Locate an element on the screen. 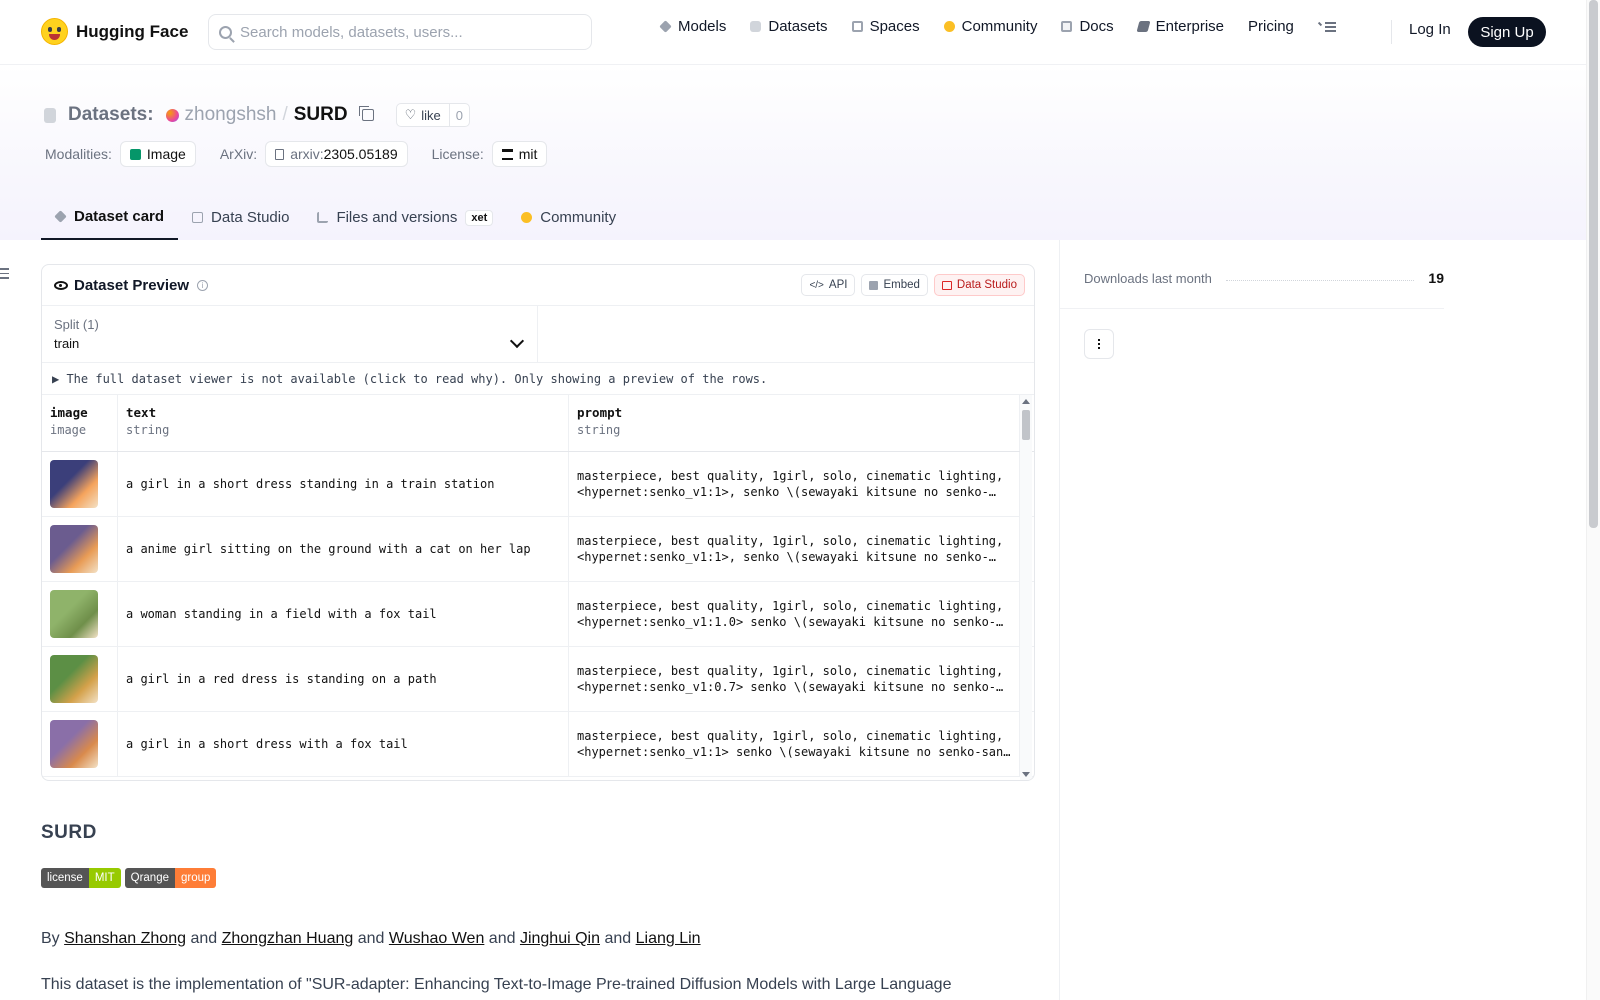 The image size is (1600, 1000). tab-dataset-card: Dataset card is located at coordinates (110, 217).